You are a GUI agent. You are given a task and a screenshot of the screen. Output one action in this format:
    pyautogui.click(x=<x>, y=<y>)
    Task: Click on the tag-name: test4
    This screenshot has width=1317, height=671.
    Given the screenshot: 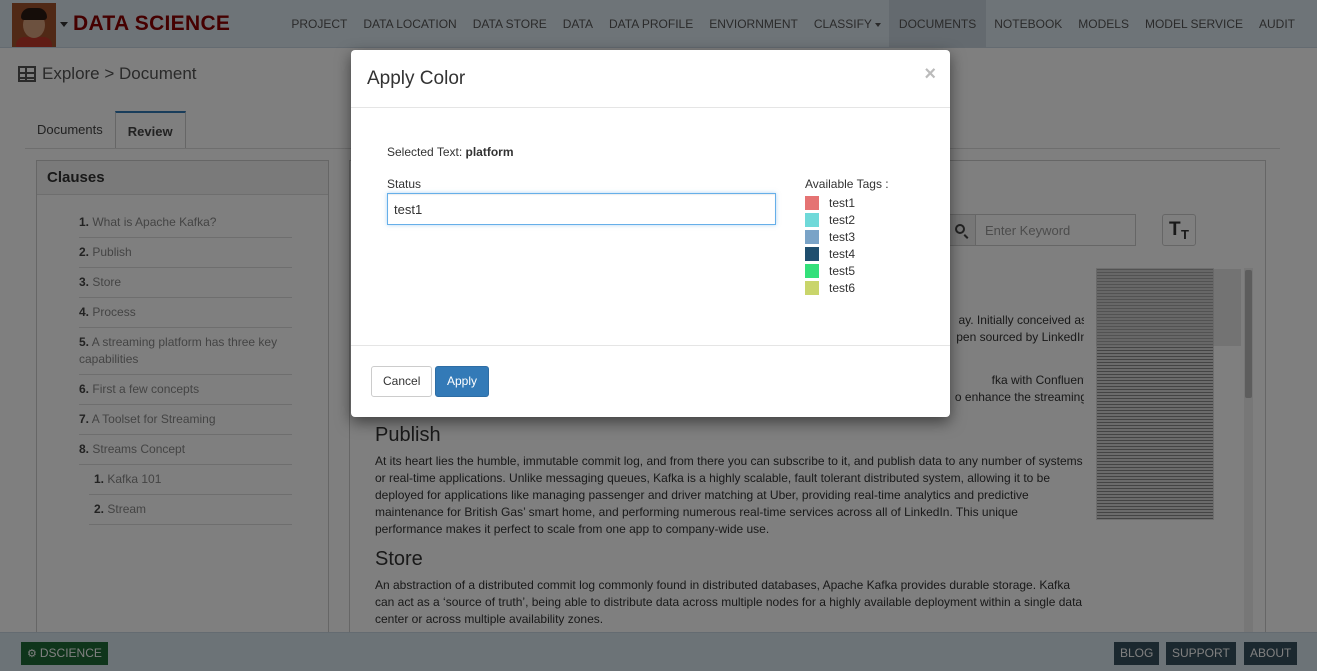 What is the action you would take?
    pyautogui.click(x=842, y=253)
    